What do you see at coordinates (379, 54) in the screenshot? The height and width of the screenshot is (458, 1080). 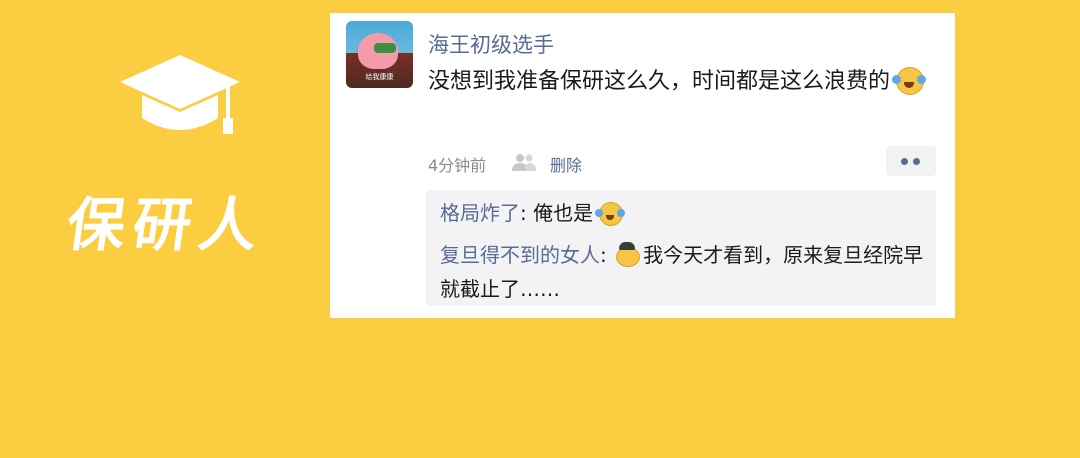 I see `avatar: 给我康康` at bounding box center [379, 54].